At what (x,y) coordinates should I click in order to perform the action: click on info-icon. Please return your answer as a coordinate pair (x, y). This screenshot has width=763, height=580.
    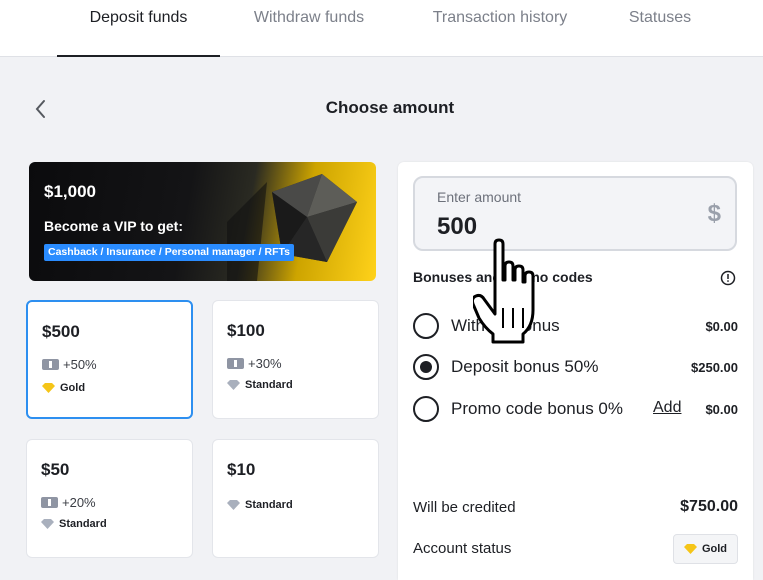
    Looking at the image, I should click on (728, 278).